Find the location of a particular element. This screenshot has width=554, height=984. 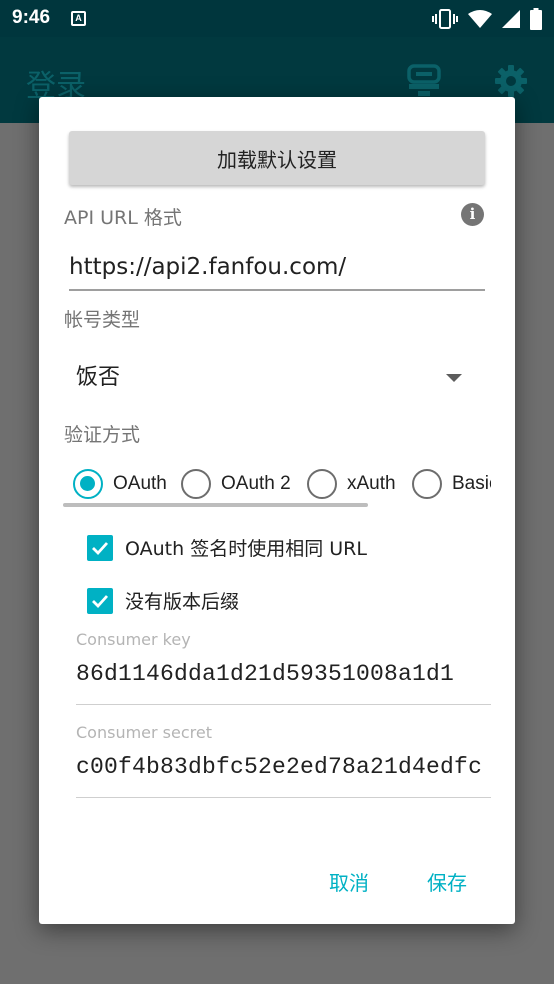

api-url-input: https://api2.fanfou.com/ is located at coordinates (277, 269).